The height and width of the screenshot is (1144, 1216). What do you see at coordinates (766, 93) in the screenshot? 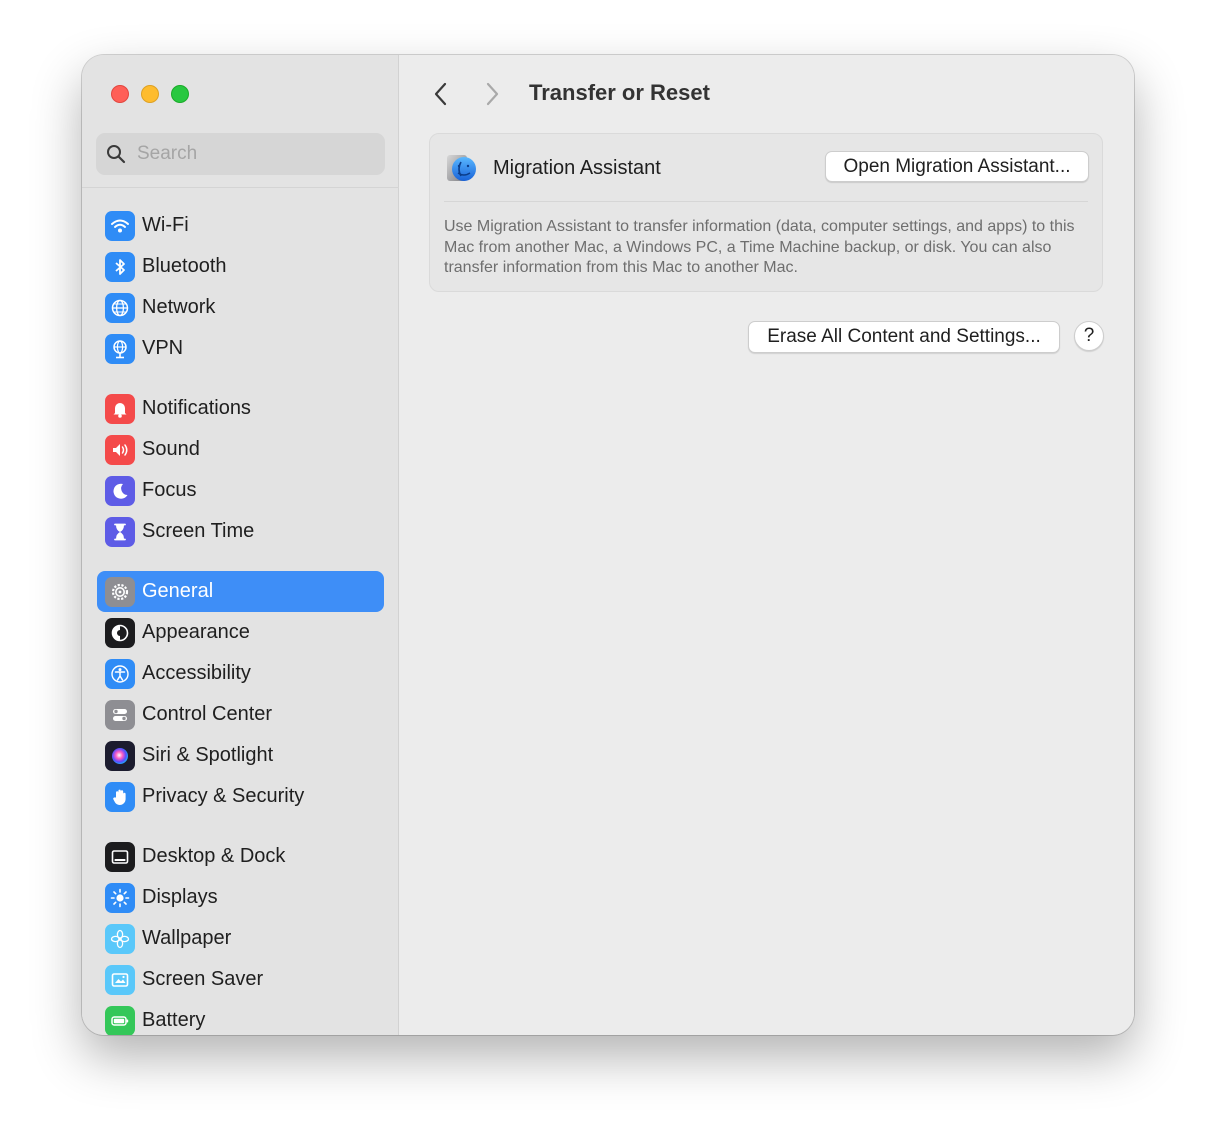
I see `toolbar: Transfer or Reset` at bounding box center [766, 93].